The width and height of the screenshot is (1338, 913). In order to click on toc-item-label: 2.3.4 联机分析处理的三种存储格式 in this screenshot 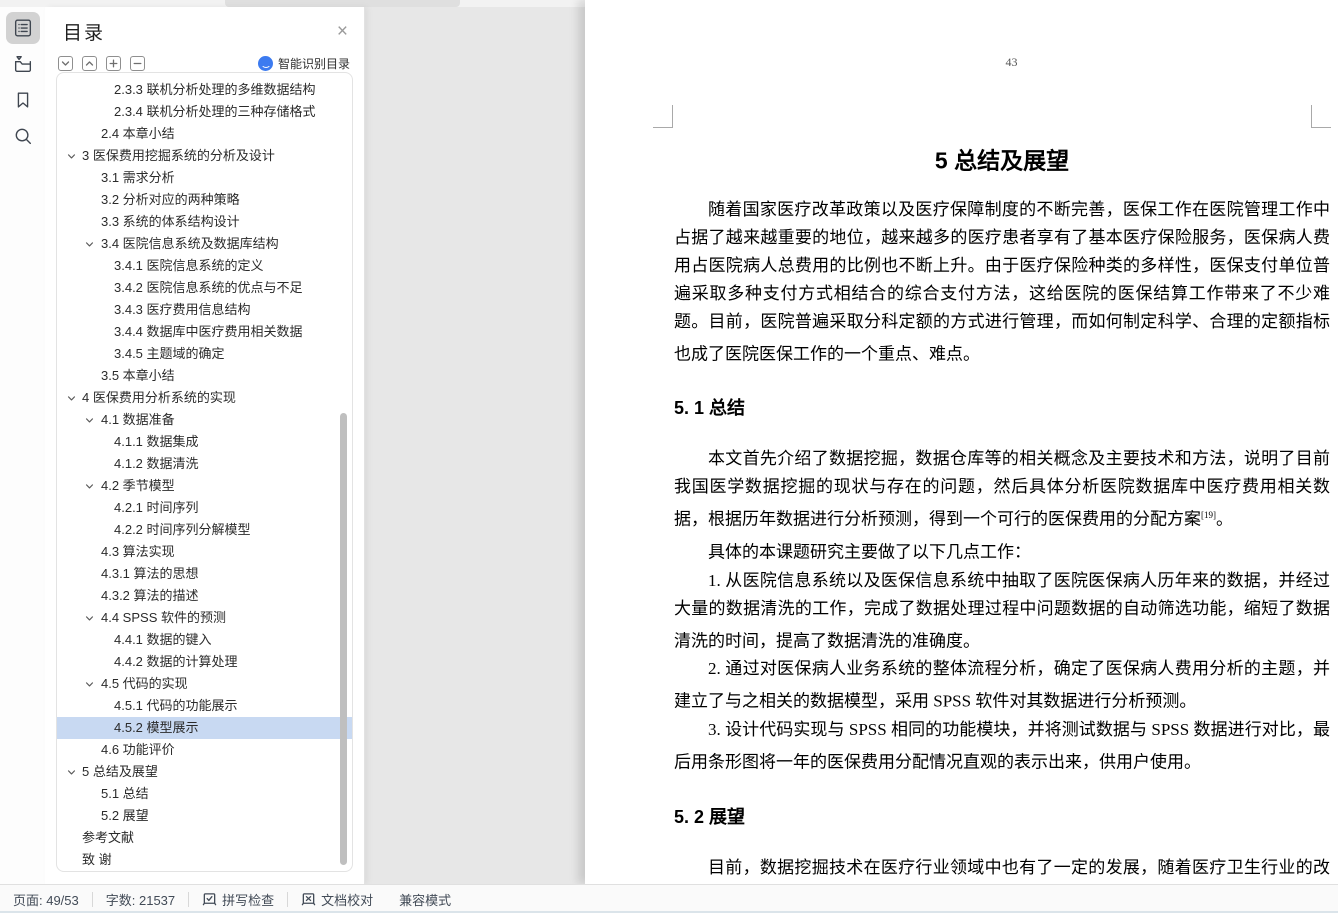, I will do `click(215, 111)`.